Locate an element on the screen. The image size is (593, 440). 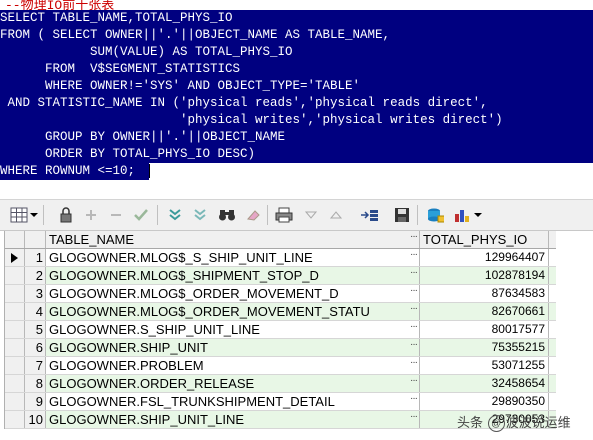
table-row: 5 GLOGOWNER.S_SHIP_UNIT_LINE ··· 80017577 is located at coordinates (280, 330).